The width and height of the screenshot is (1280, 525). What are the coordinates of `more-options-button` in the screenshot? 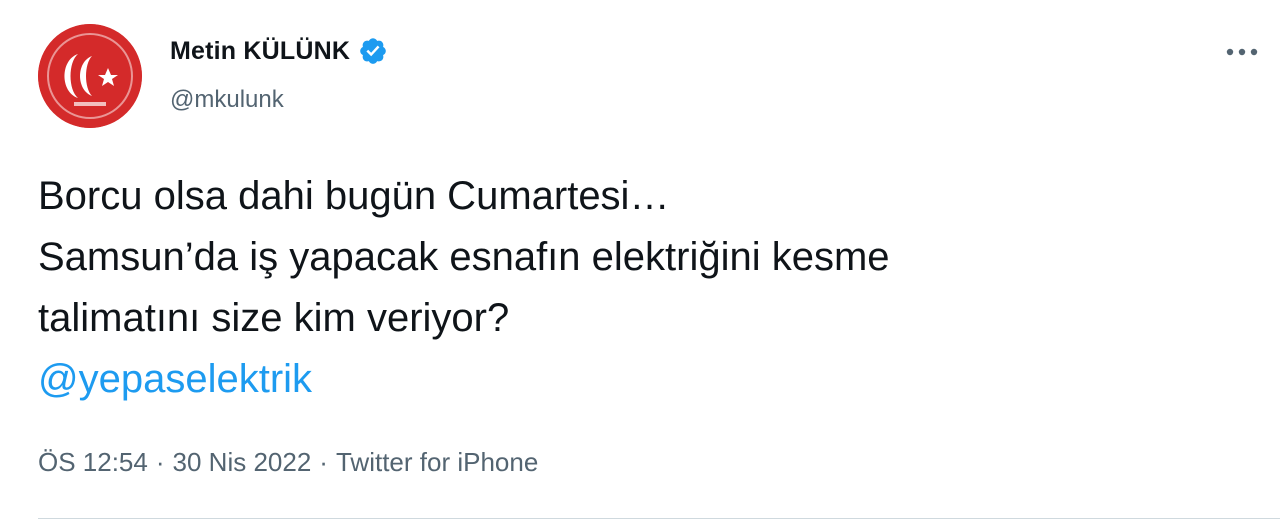 It's located at (1242, 52).